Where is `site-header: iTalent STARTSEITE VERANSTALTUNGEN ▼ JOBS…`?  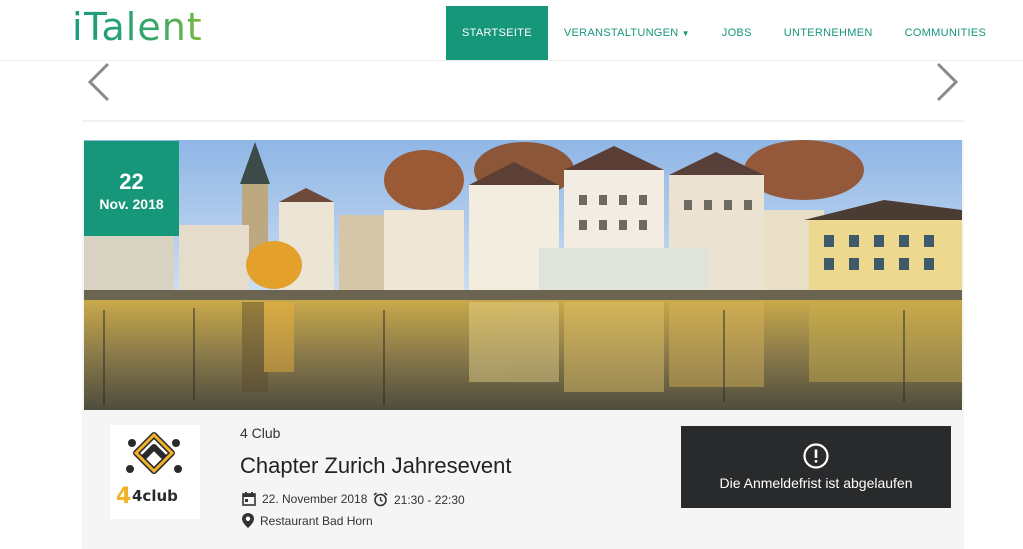
site-header: iTalent STARTSEITE VERANSTALTUNGEN ▼ JOBS… is located at coordinates (511, 30).